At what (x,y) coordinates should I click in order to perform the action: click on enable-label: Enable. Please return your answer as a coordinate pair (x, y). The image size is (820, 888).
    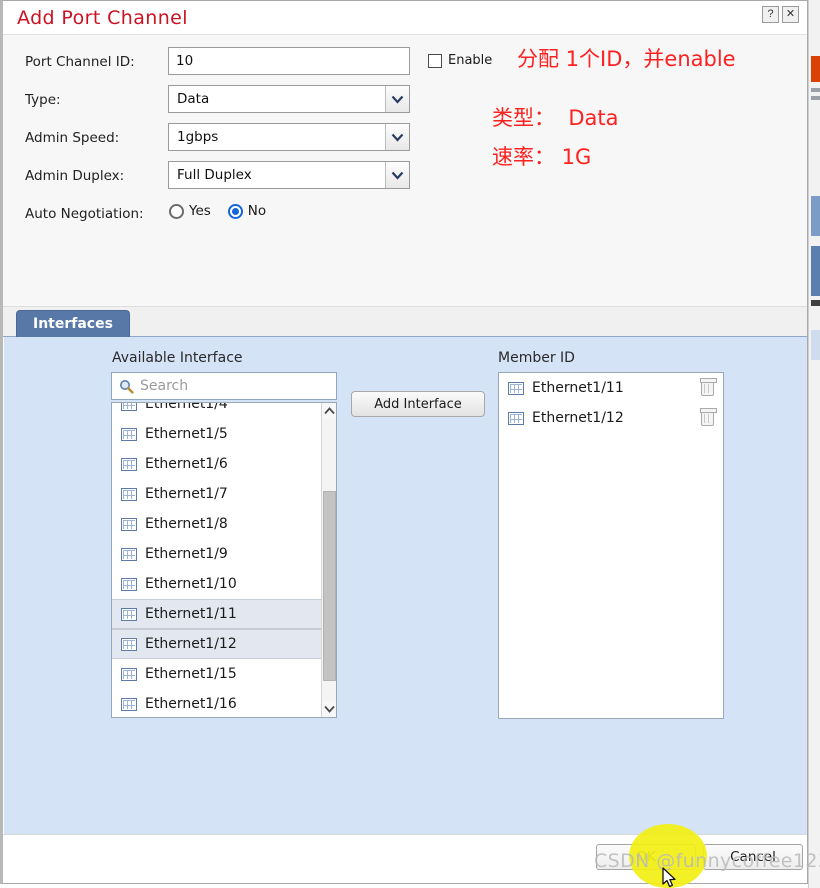
    Looking at the image, I should click on (470, 60).